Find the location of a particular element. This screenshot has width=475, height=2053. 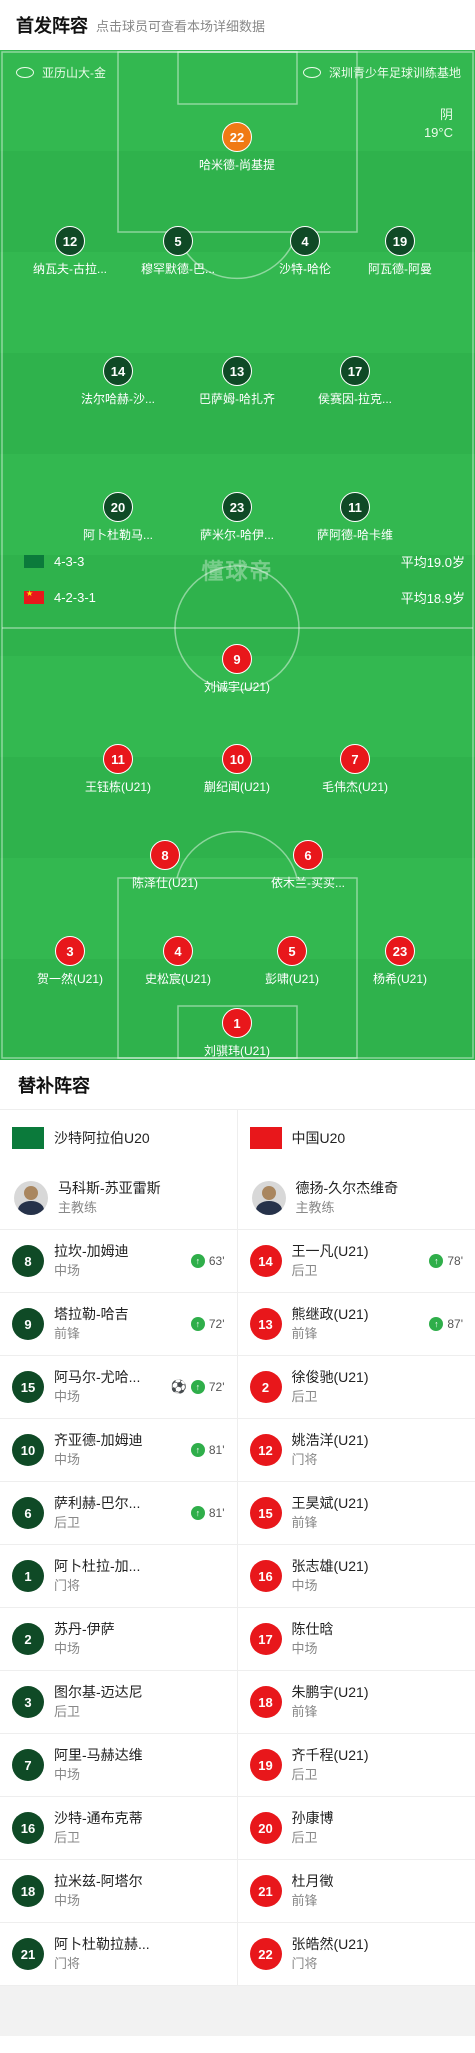

player-number: 19 is located at coordinates (265, 1765).